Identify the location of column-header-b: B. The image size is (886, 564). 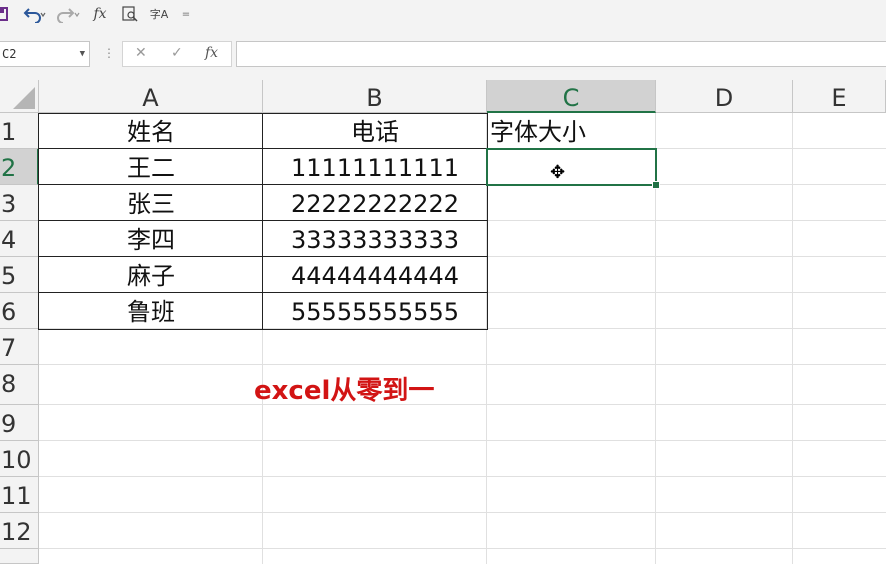
(375, 96).